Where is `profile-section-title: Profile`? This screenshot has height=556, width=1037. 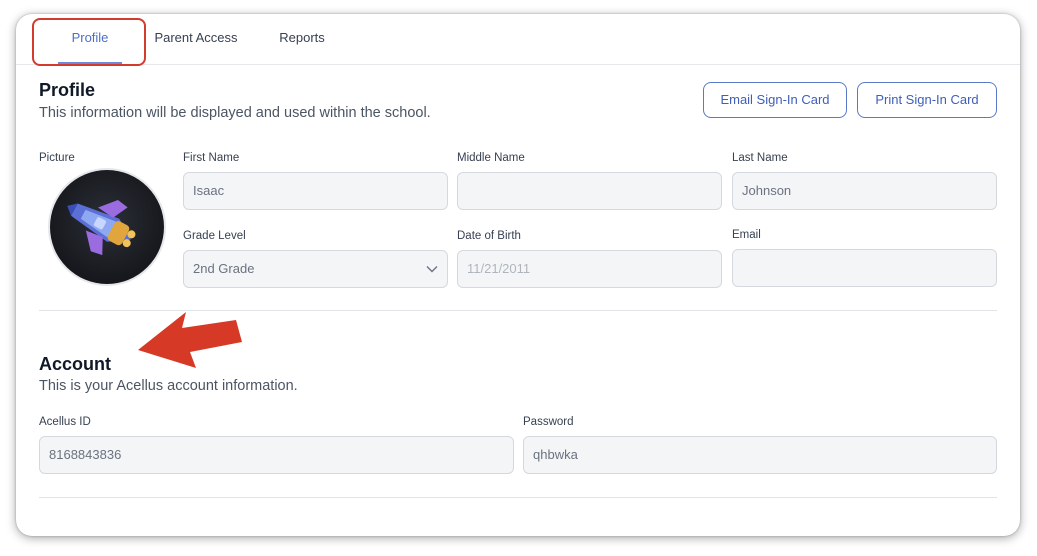 profile-section-title: Profile is located at coordinates (67, 90).